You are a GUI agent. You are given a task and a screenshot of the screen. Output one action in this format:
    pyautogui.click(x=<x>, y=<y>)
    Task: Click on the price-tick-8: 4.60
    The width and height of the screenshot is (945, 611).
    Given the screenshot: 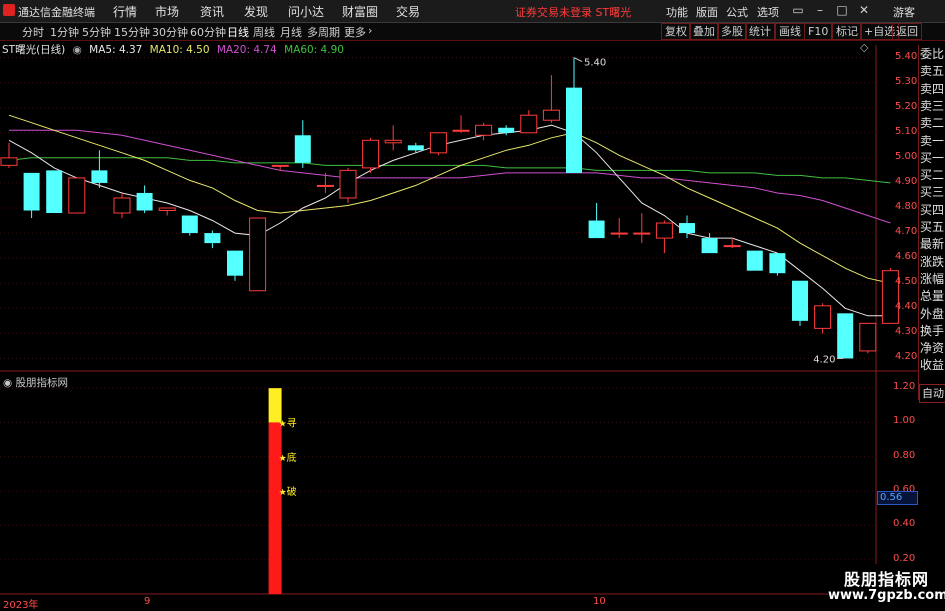 What is the action you would take?
    pyautogui.click(x=906, y=257)
    